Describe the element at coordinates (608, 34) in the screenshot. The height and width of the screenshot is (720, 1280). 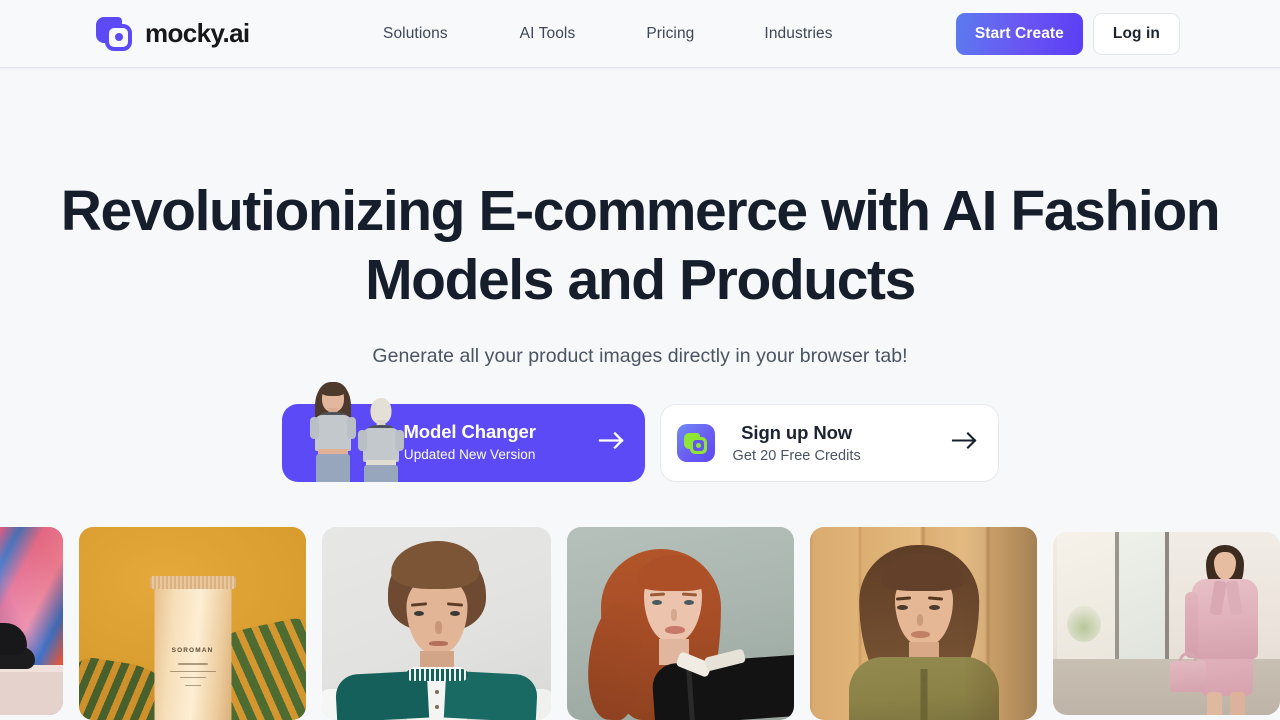
I see `main-nav: Solutions AI Tools Pricing Industries` at that location.